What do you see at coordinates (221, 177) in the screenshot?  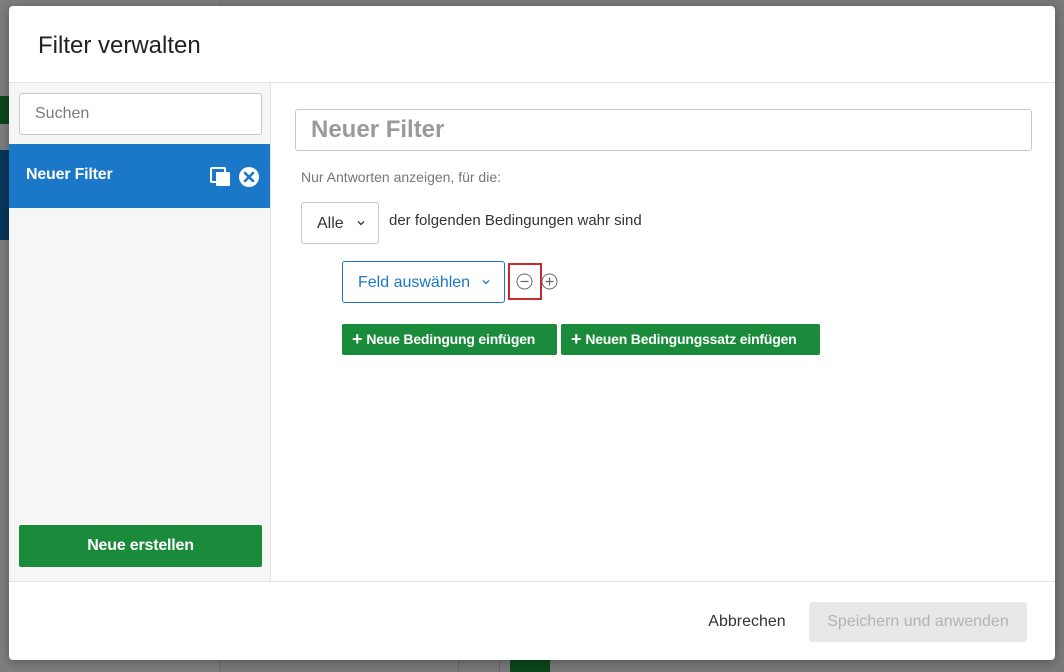 I see `copy-icon` at bounding box center [221, 177].